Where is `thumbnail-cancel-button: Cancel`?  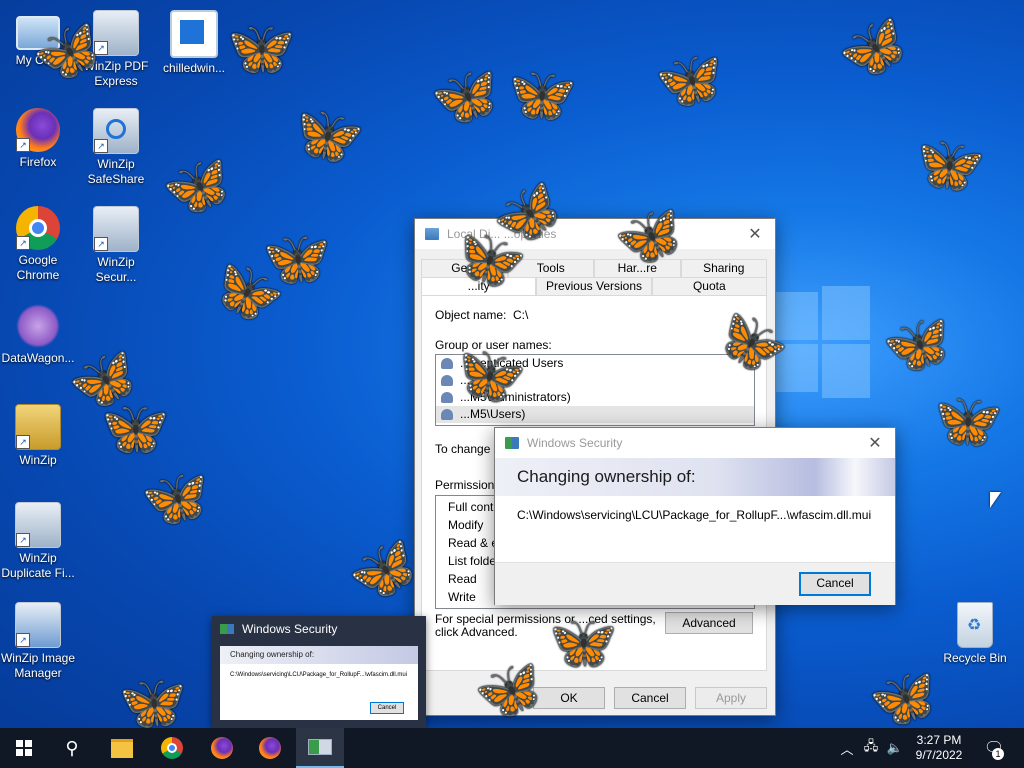 thumbnail-cancel-button: Cancel is located at coordinates (387, 708).